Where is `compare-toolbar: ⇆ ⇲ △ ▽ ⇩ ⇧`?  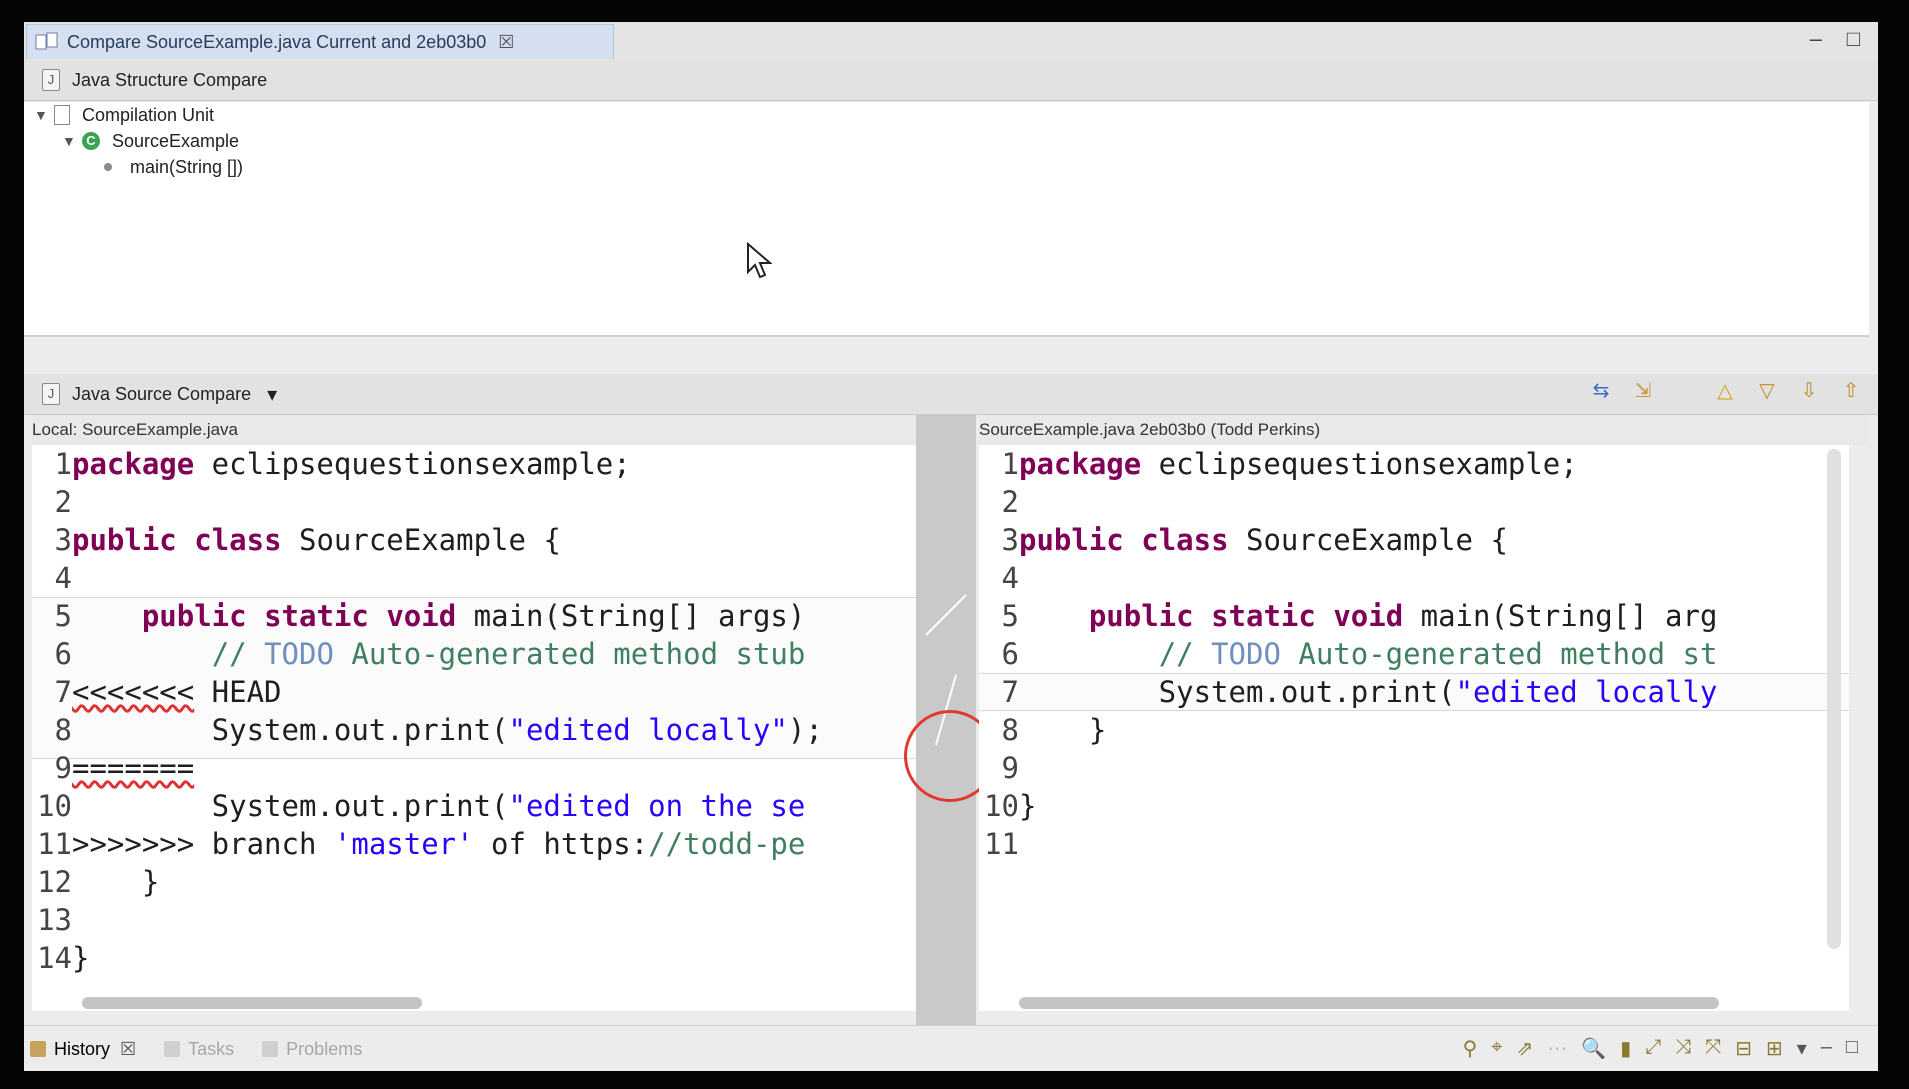
compare-toolbar: ⇆ ⇲ △ ▽ ⇩ ⇧ is located at coordinates (1726, 391).